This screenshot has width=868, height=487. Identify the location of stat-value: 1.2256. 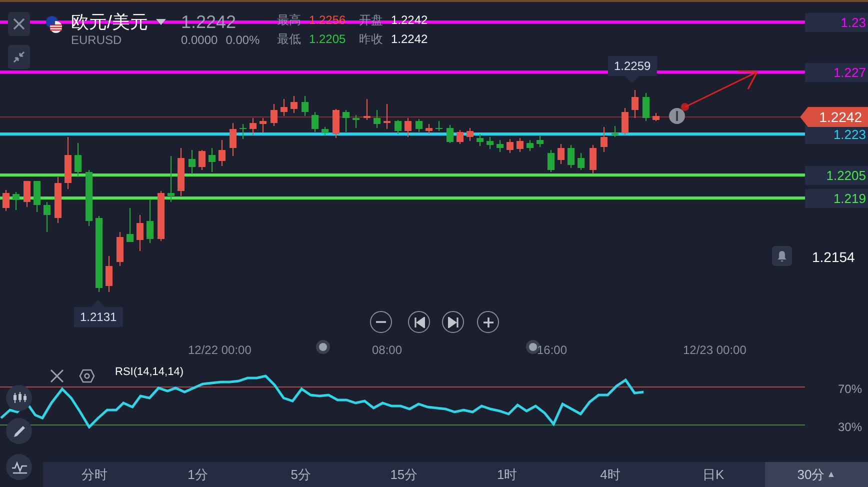
(328, 20).